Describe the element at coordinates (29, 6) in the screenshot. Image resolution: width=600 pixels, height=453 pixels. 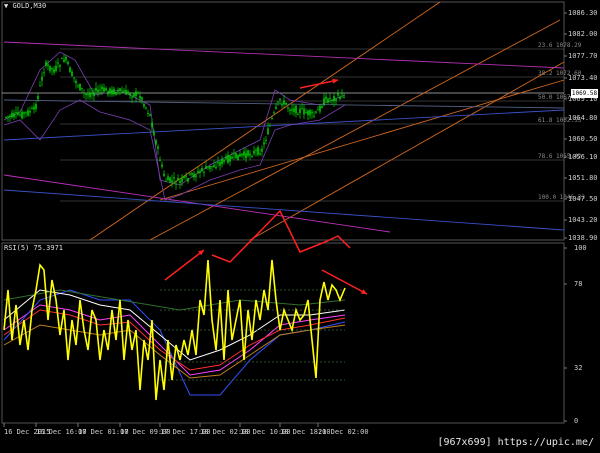
I see `symbol-label: GOLD,M30` at that location.